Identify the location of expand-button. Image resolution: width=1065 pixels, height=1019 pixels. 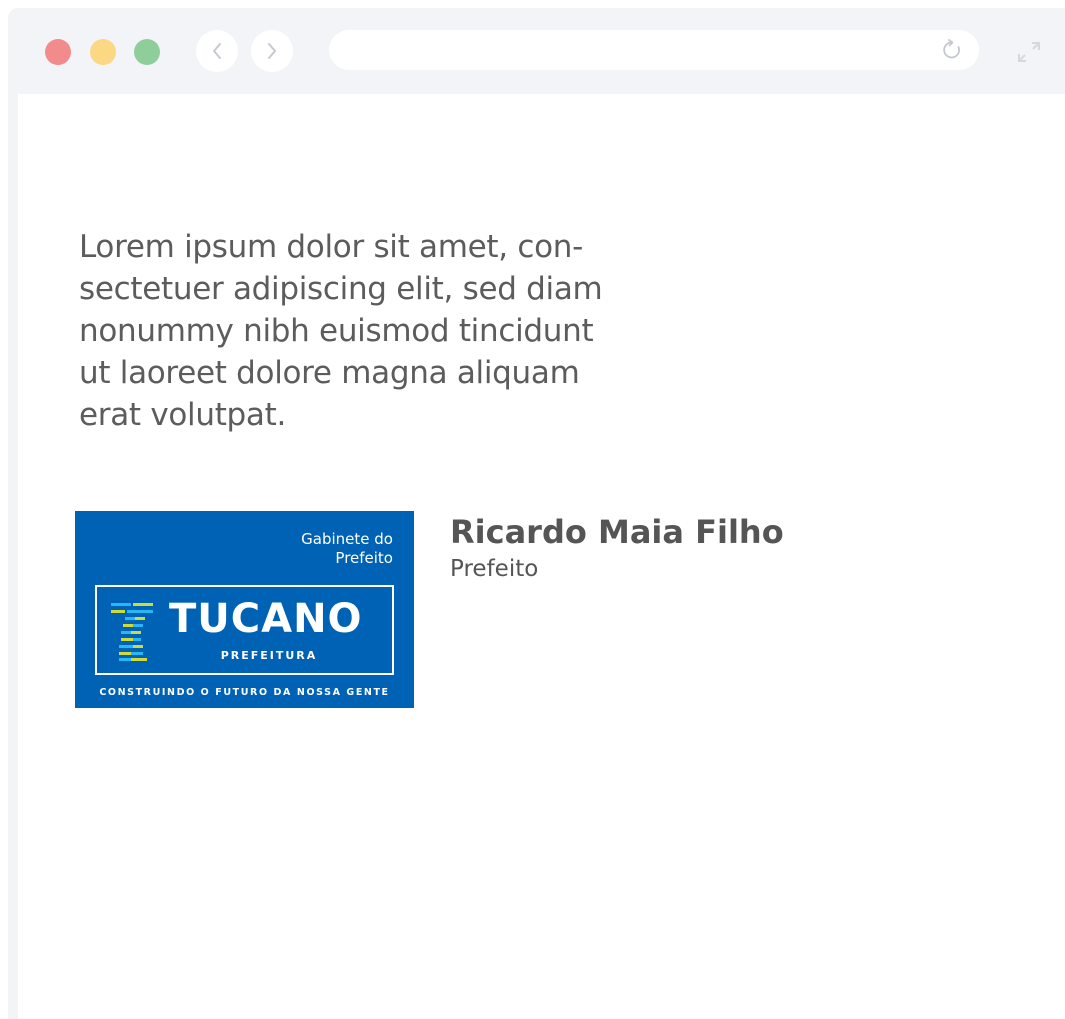
(1029, 52).